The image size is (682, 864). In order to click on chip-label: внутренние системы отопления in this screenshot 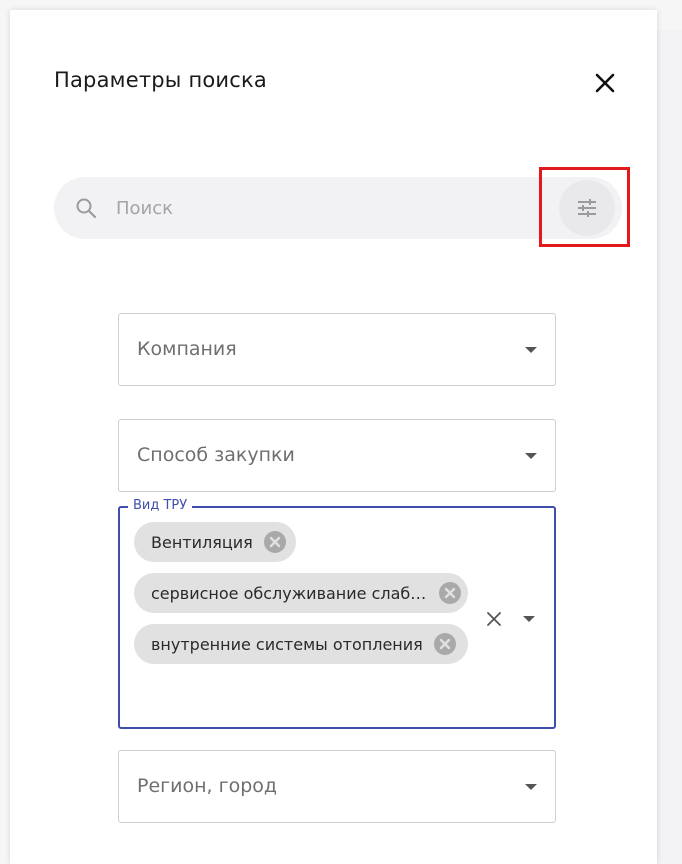, I will do `click(287, 644)`.